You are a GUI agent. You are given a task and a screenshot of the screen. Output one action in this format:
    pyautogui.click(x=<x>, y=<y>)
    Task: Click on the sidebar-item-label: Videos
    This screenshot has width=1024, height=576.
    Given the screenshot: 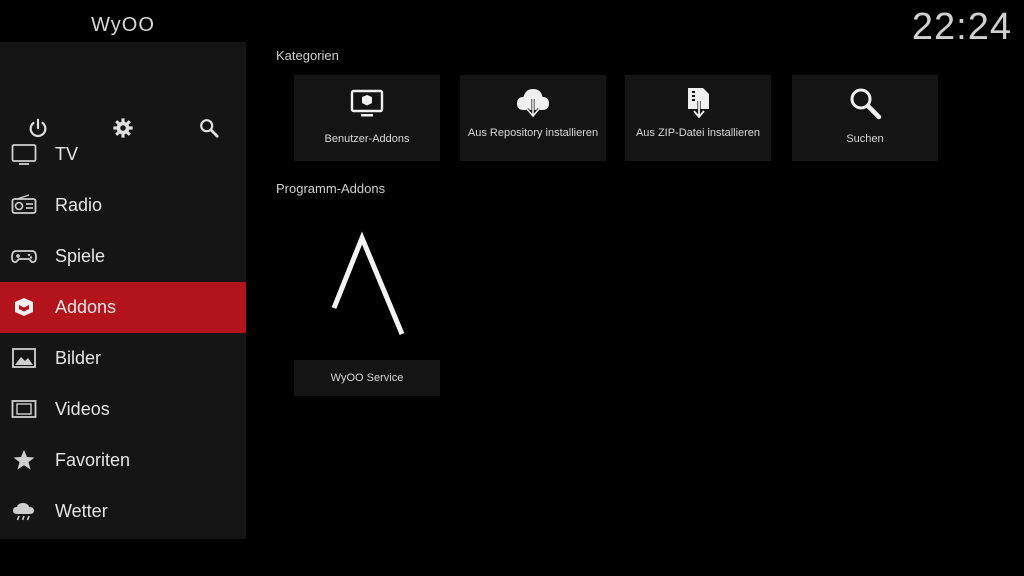 What is the action you would take?
    pyautogui.click(x=82, y=409)
    